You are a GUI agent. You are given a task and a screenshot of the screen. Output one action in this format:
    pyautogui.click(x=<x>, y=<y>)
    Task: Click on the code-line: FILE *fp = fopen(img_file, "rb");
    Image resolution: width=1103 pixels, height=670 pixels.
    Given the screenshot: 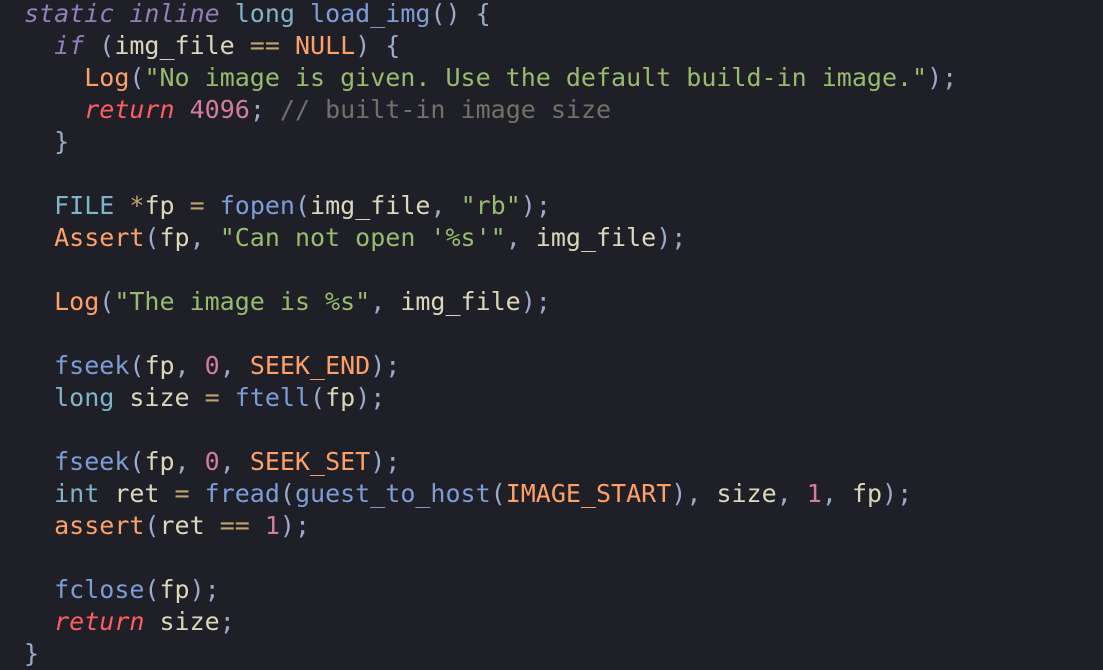 What is the action you would take?
    pyautogui.click(x=287, y=206)
    